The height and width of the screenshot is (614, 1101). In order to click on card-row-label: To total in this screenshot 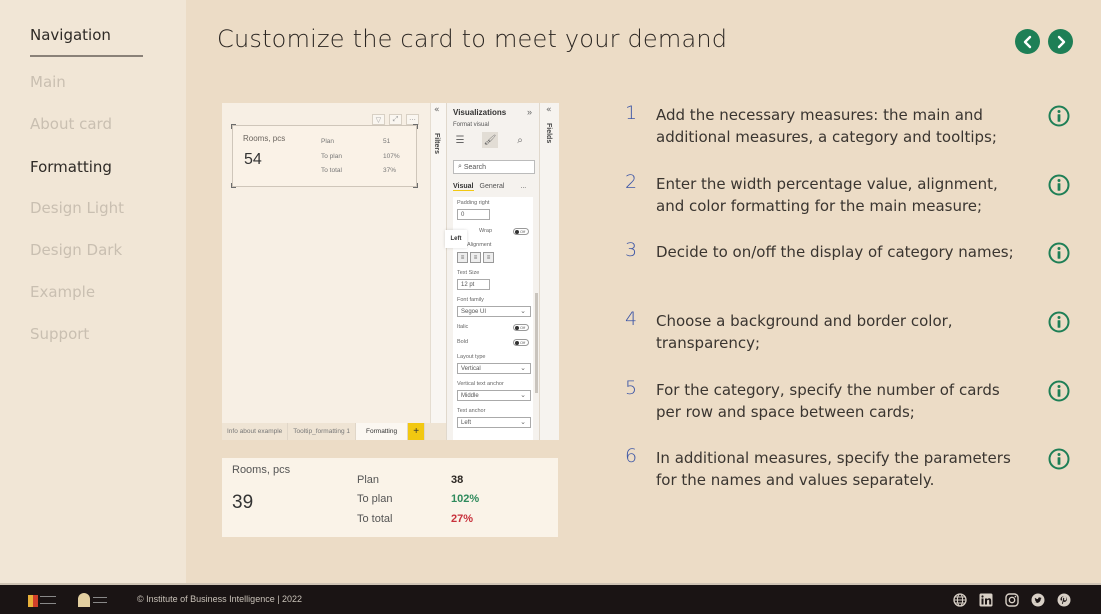, I will do `click(331, 170)`.